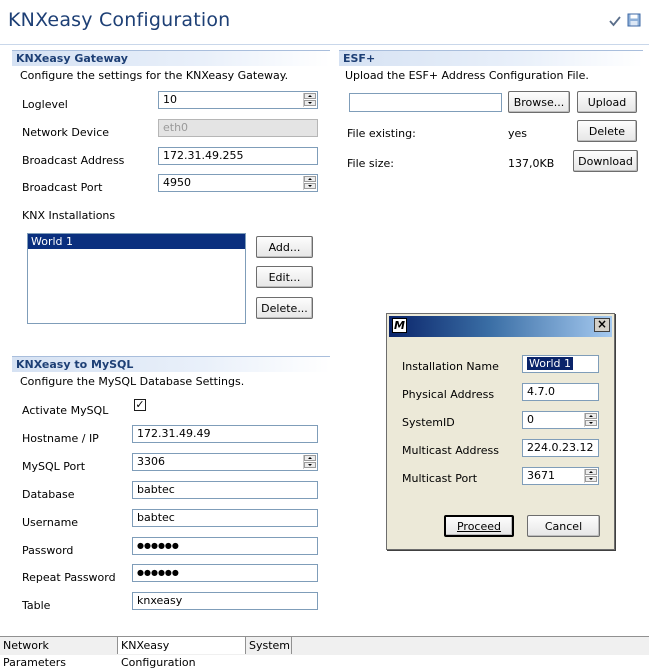  Describe the element at coordinates (440, 478) in the screenshot. I see `multicast-port-label: Multicast Port` at that location.